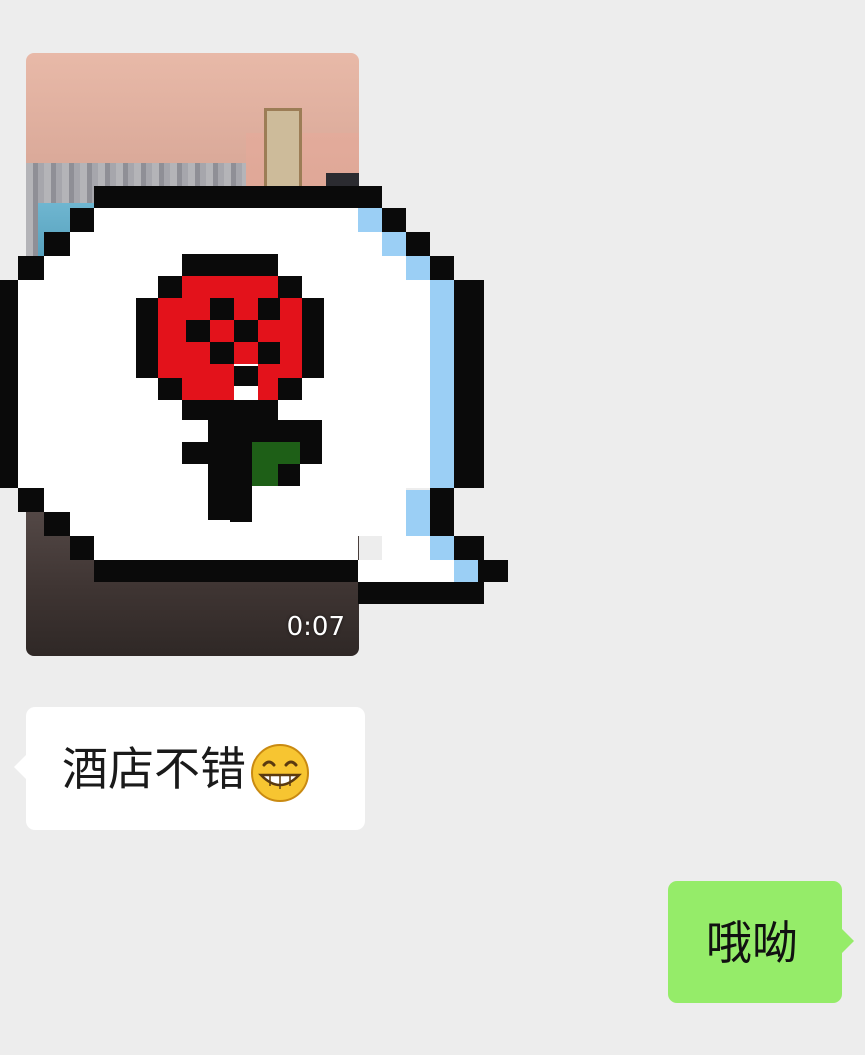  I want to click on incoming-message-label: 酒店不错, so click(154, 769).